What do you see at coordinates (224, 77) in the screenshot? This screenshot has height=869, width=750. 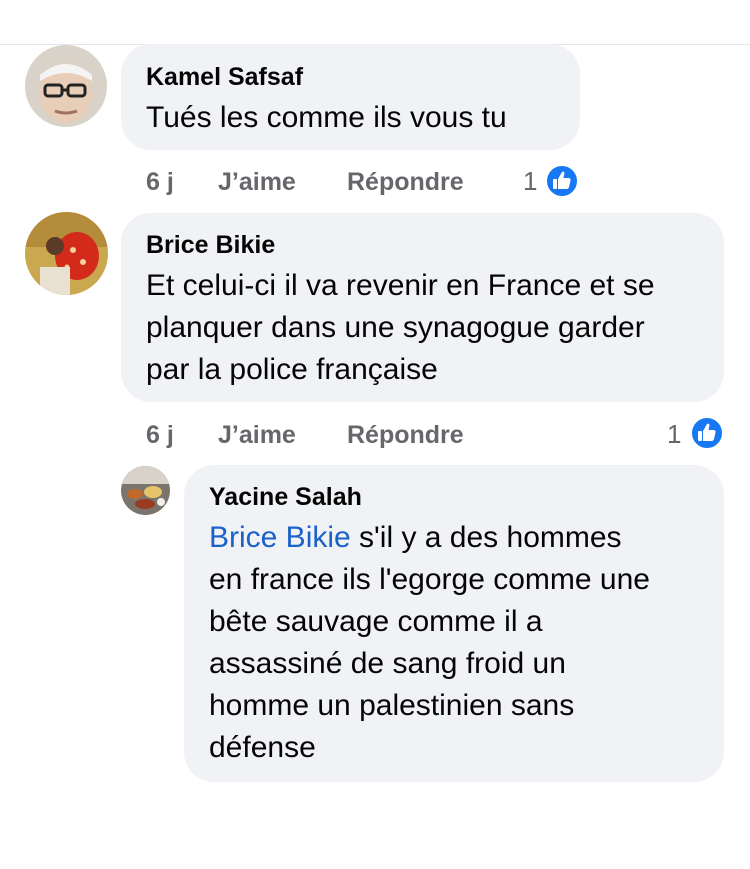 I see `comment-author: Kamel Safsaf` at bounding box center [224, 77].